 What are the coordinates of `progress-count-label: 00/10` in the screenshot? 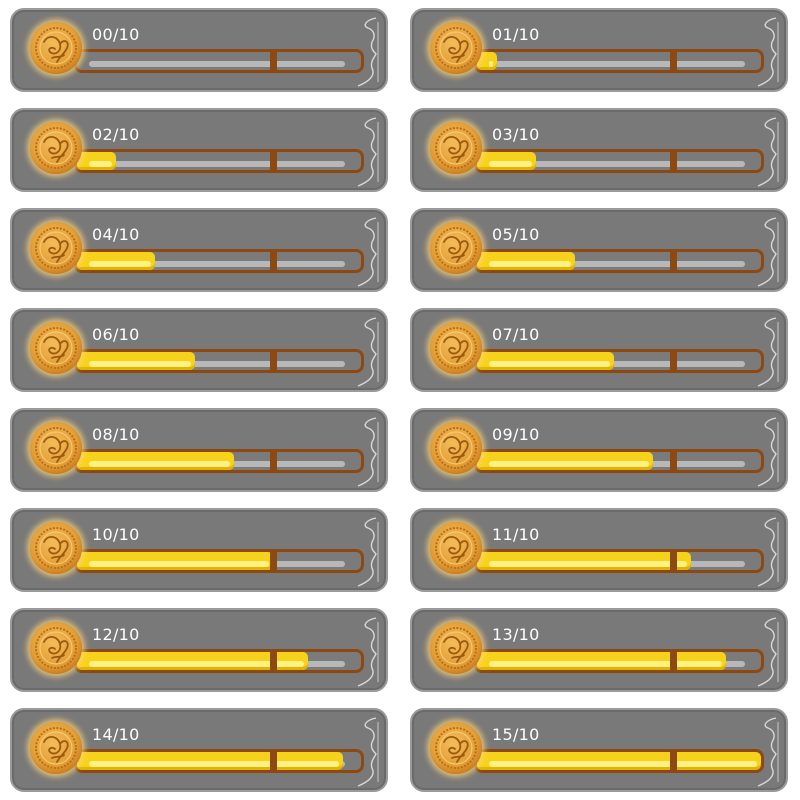 It's located at (116, 34).